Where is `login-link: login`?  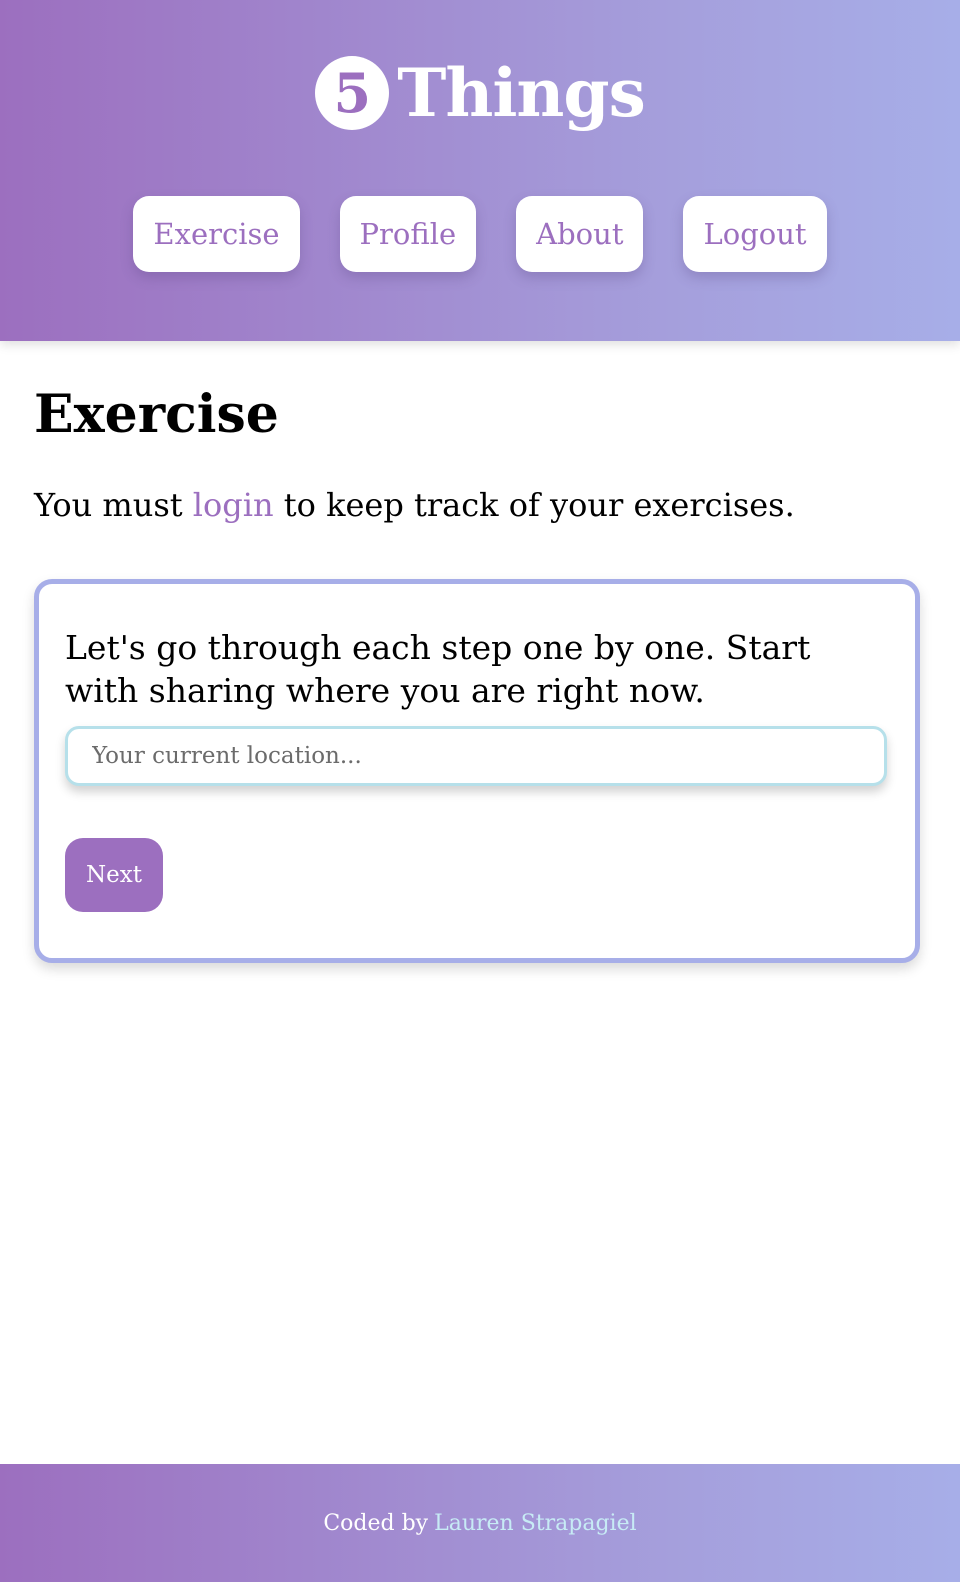
login-link: login is located at coordinates (233, 505).